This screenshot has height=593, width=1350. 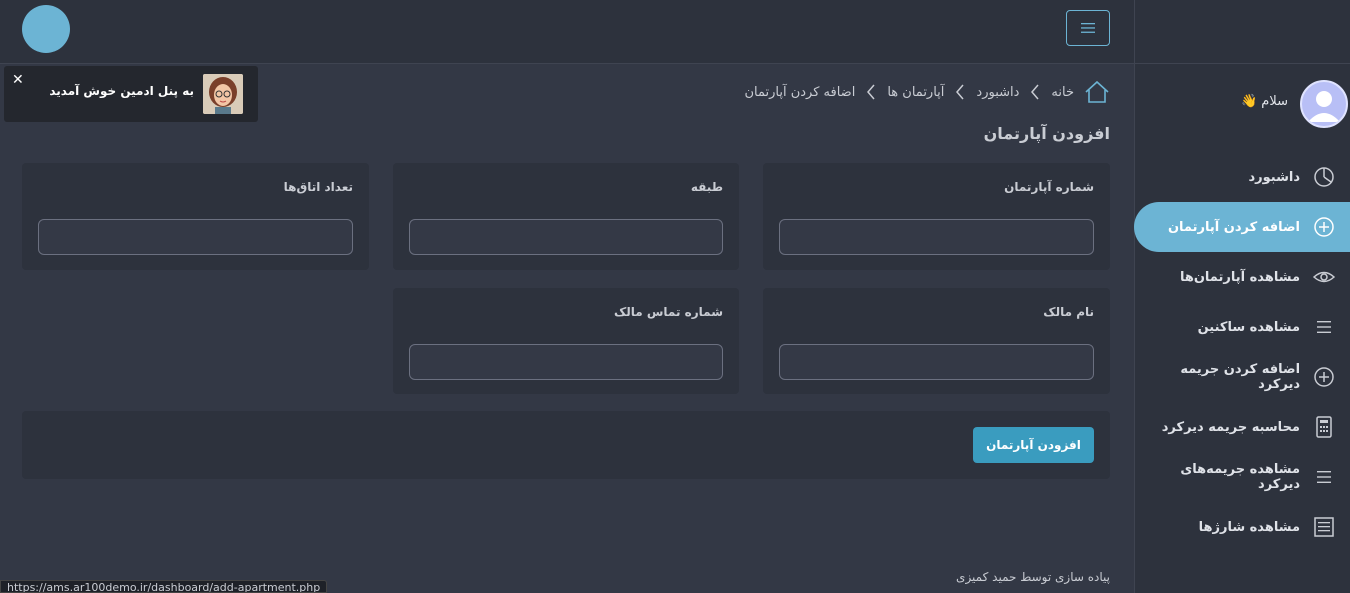 I want to click on sidebar-item-calc-late-fee: محاسبه جریمه دیرکرد, so click(x=1242, y=427).